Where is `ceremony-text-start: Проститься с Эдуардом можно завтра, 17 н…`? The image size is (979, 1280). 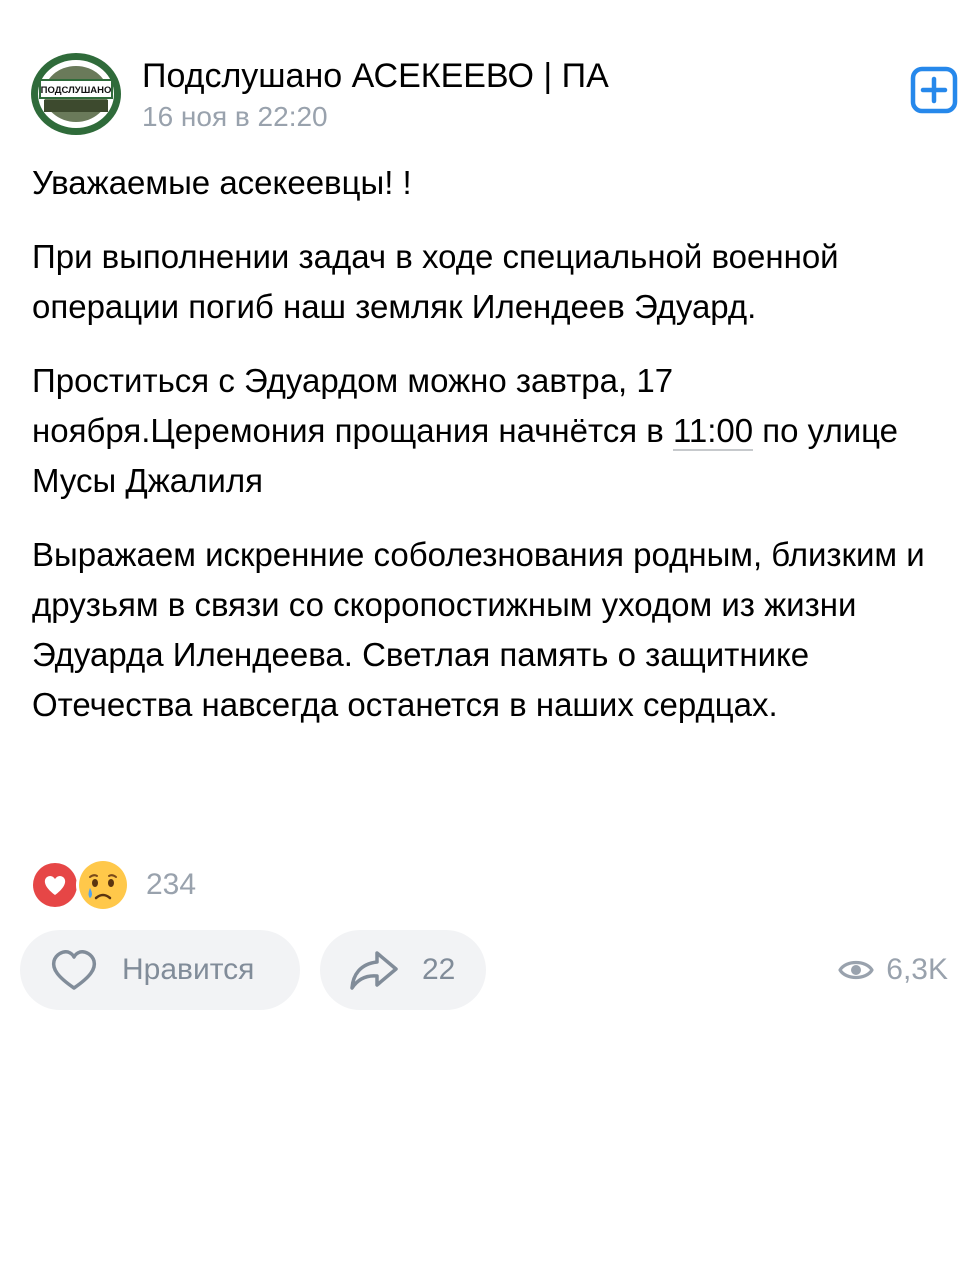 ceremony-text-start: Проститься с Эдуардом можно завтра, 17 н… is located at coordinates (353, 405).